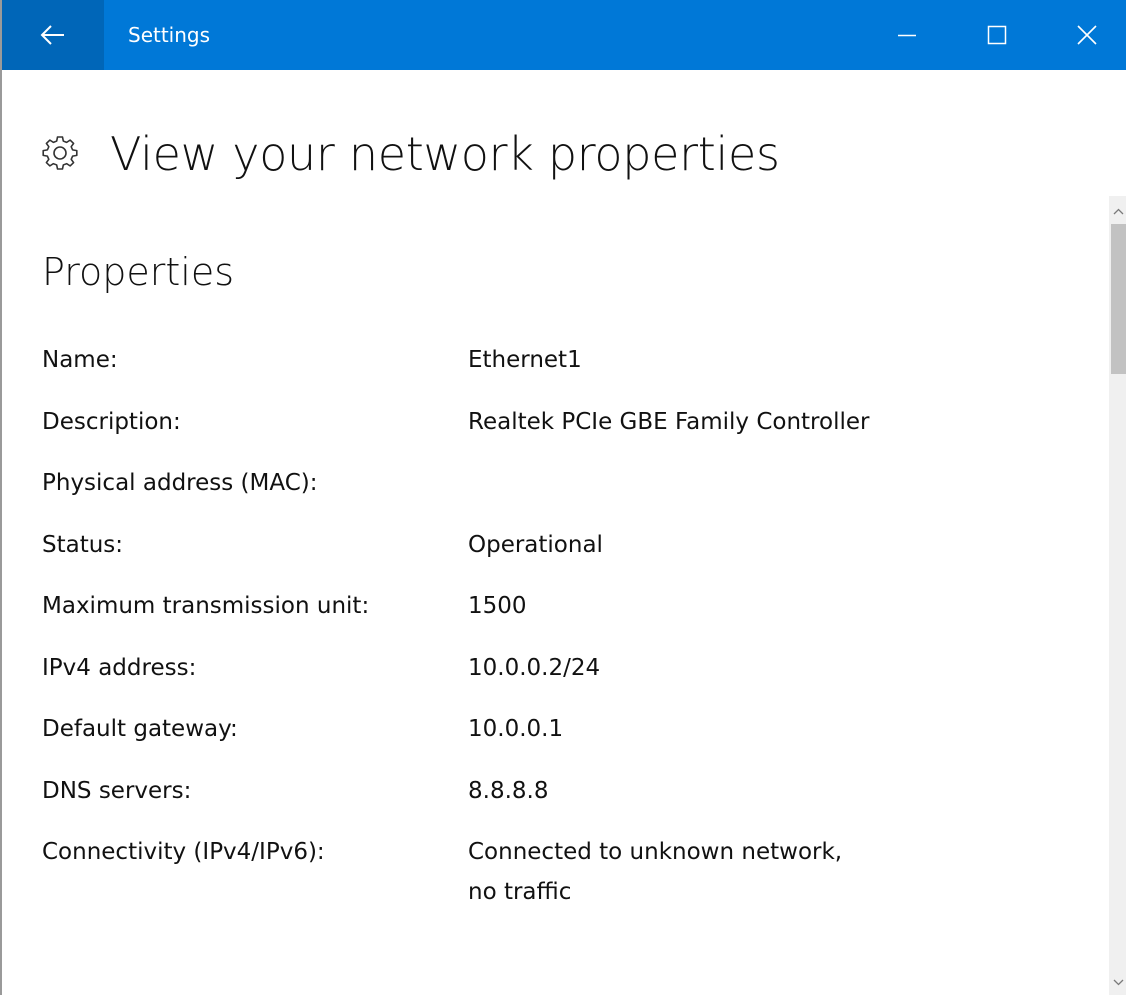 The image size is (1126, 995). I want to click on property-label: Physical address (MAC):, so click(180, 483).